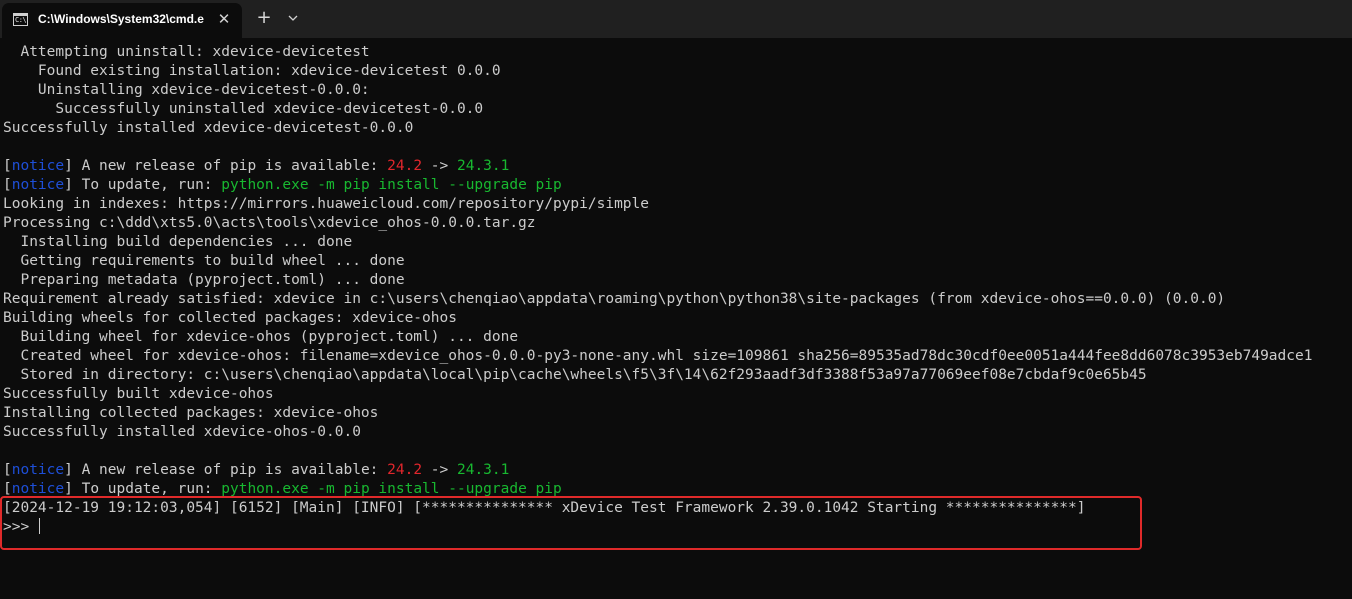 This screenshot has height=599, width=1352. I want to click on chevron-down-icon, so click(293, 18).